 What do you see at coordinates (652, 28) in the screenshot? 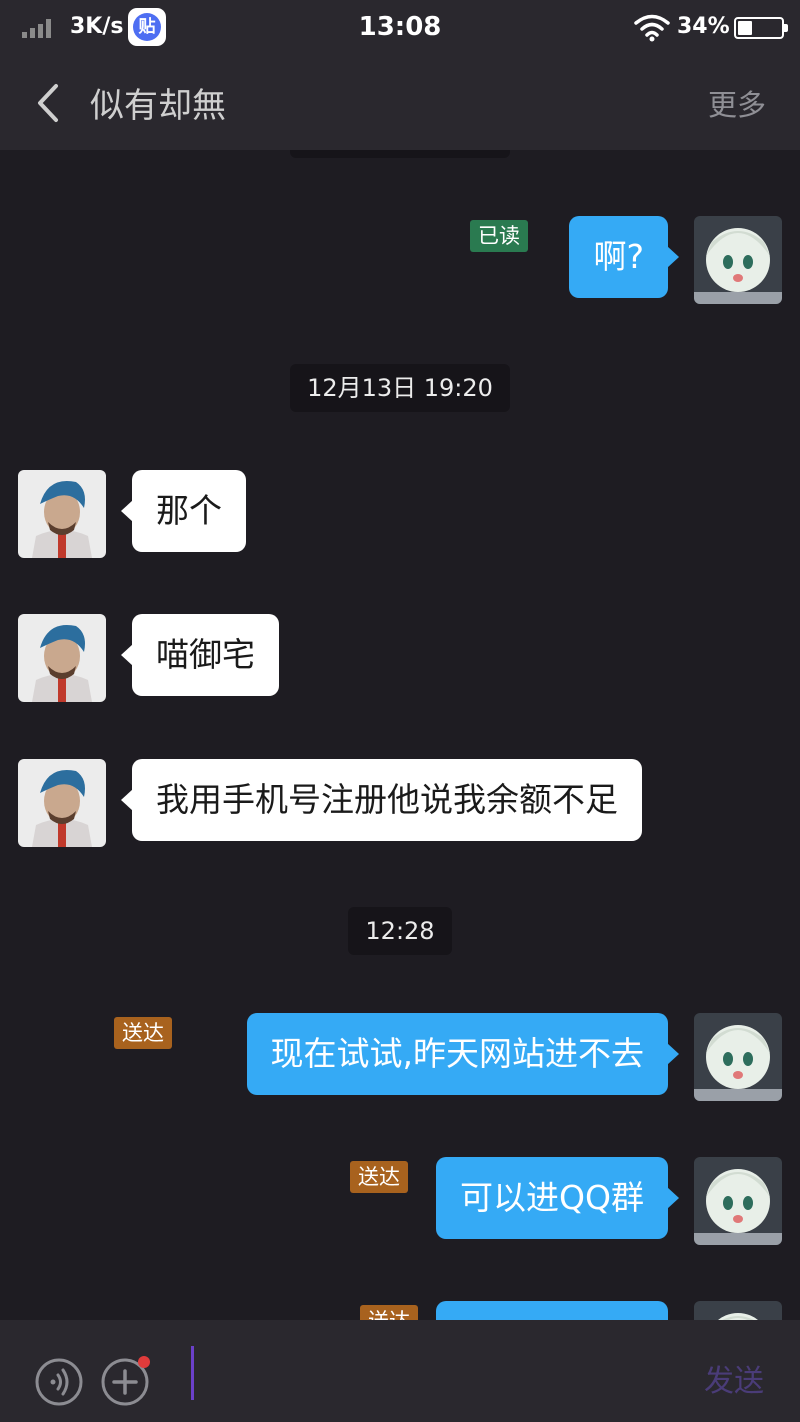
I see `wifi-icon` at bounding box center [652, 28].